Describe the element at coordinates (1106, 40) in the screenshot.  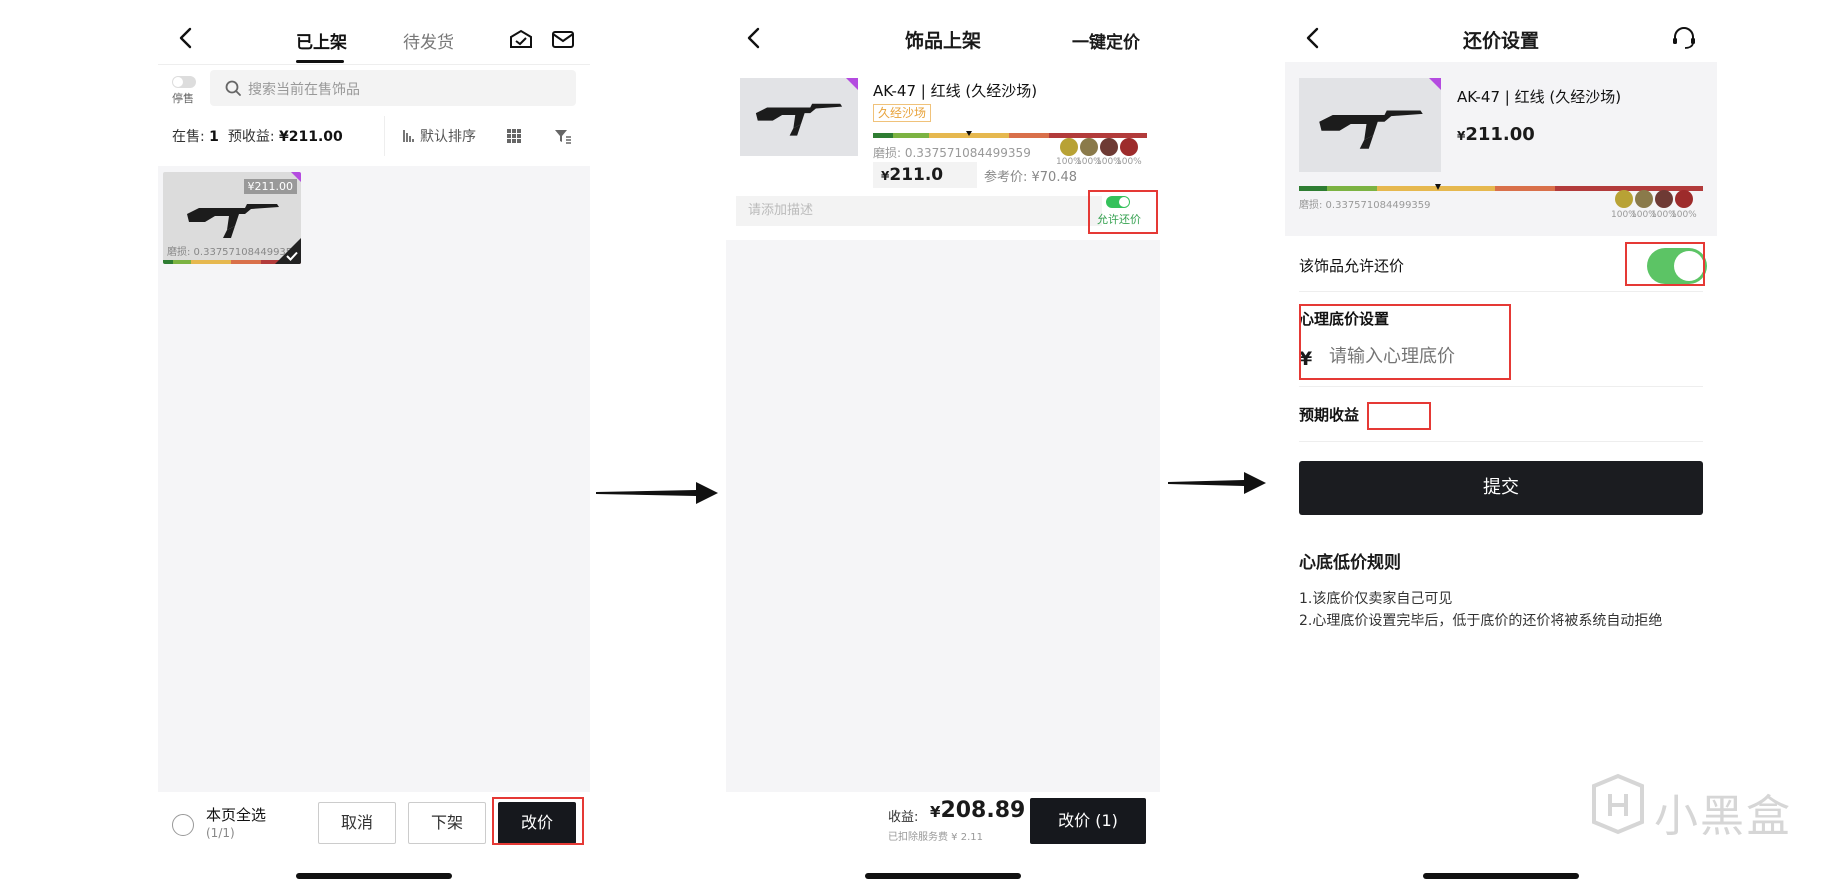
I see `auto-price-button: 一键定价` at that location.